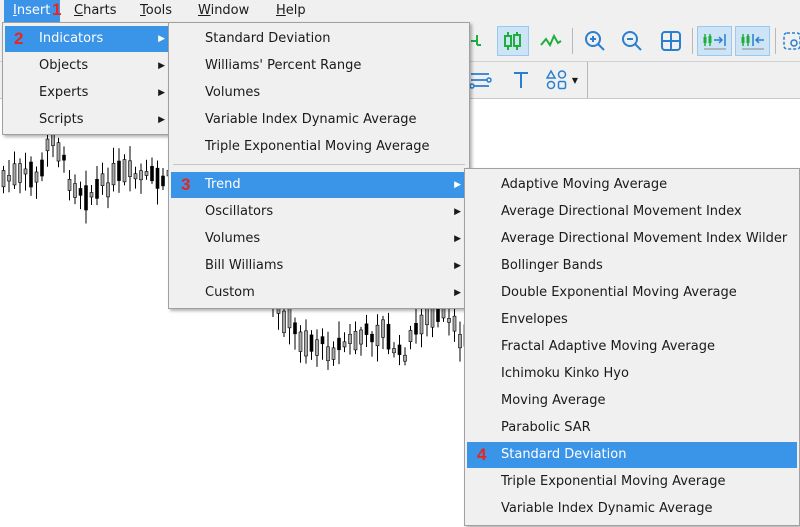 Image resolution: width=800 pixels, height=527 pixels. I want to click on step-badge-2: 2, so click(19, 38).